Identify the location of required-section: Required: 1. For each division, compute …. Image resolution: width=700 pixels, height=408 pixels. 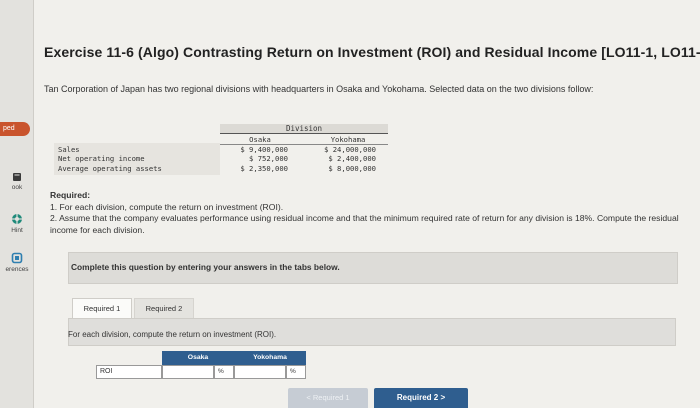
(370, 213).